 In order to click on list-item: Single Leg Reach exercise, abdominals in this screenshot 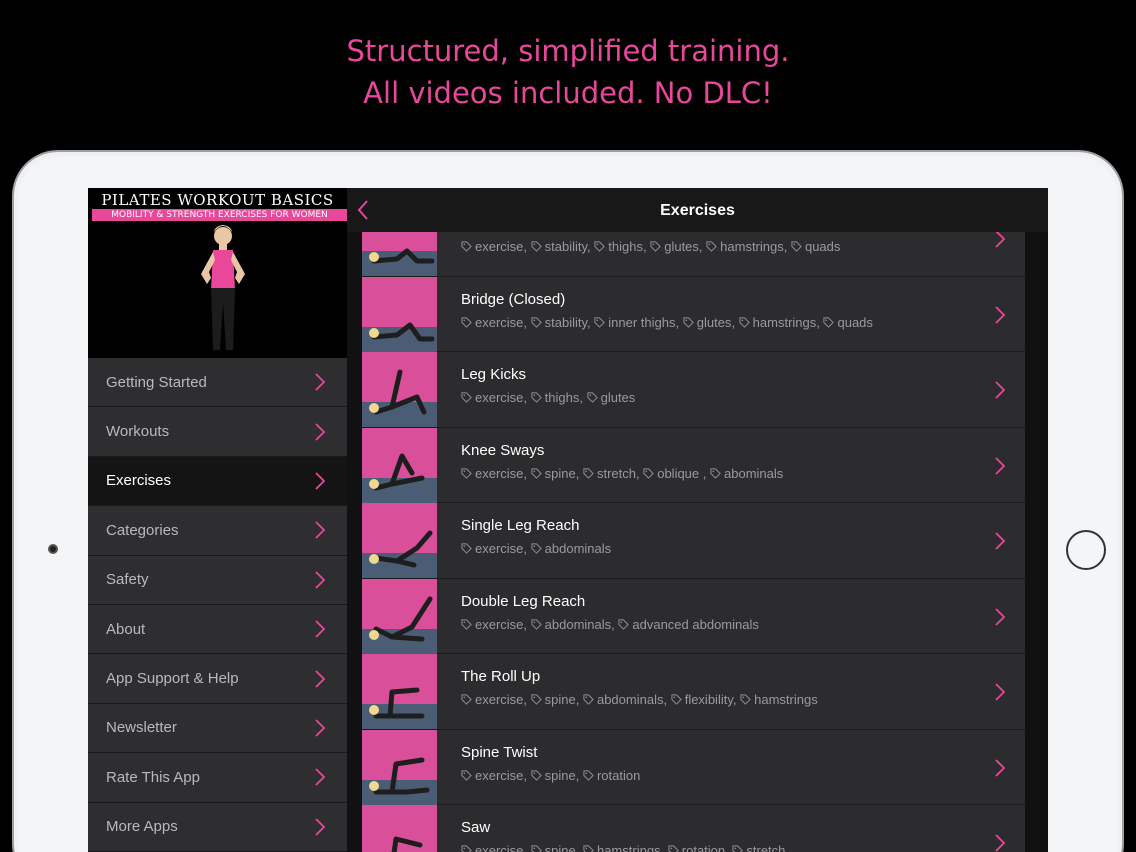, I will do `click(693, 541)`.